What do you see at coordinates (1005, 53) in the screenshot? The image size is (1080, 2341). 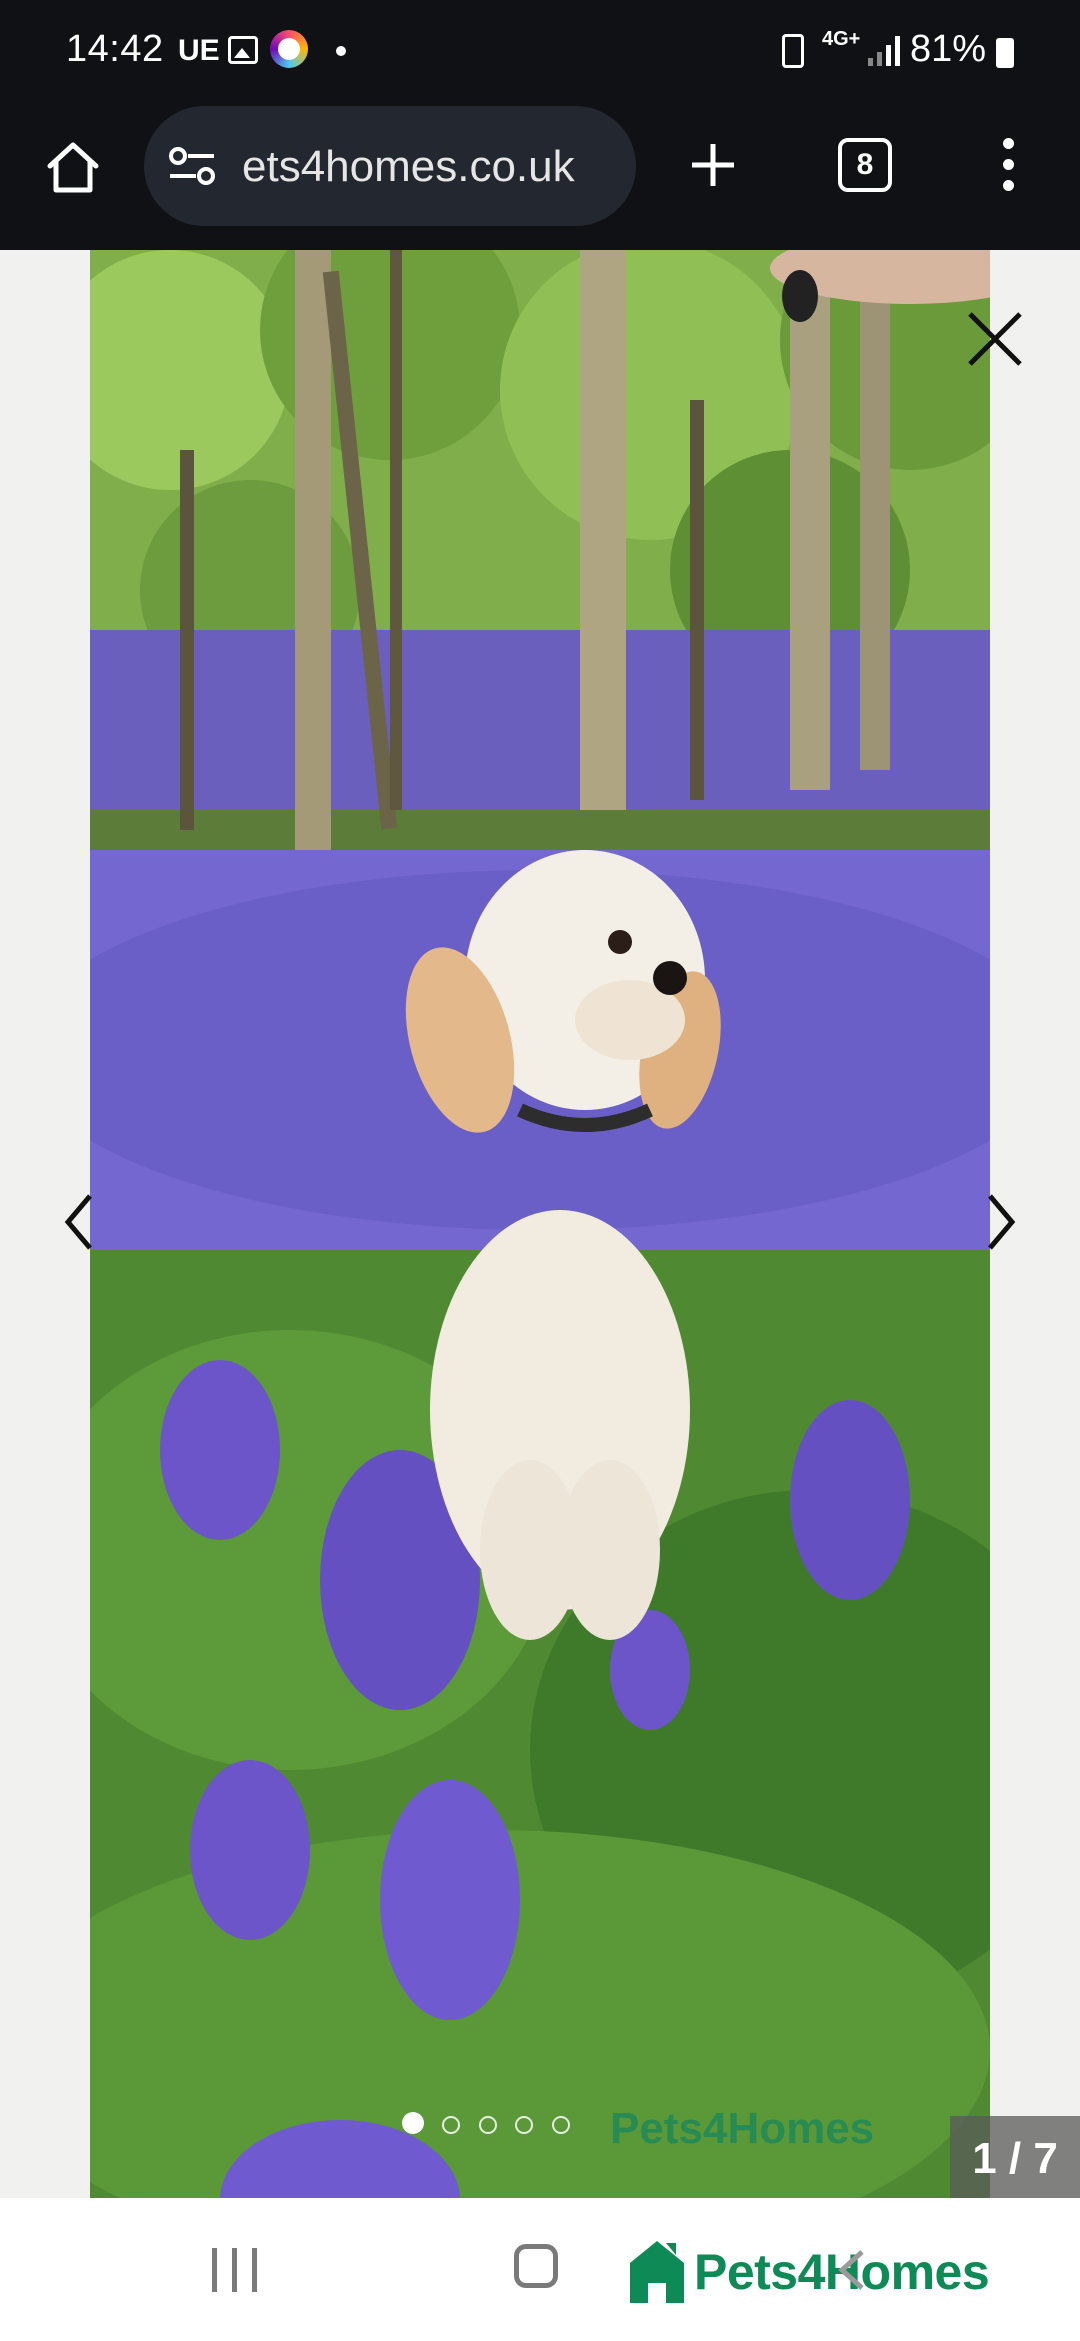 I see `battery-icon` at bounding box center [1005, 53].